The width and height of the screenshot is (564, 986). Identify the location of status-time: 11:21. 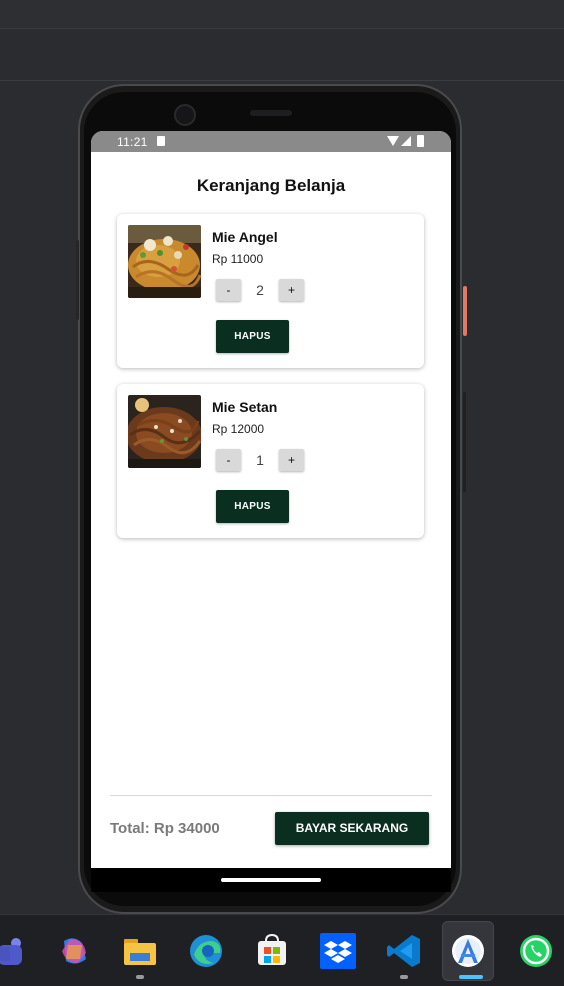
(132, 142).